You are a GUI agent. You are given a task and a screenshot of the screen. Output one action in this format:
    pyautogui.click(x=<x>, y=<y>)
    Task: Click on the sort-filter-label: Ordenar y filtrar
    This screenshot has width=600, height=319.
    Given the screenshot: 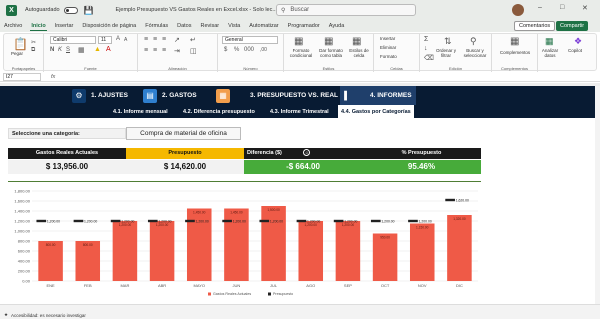 What is the action you would take?
    pyautogui.click(x=446, y=53)
    